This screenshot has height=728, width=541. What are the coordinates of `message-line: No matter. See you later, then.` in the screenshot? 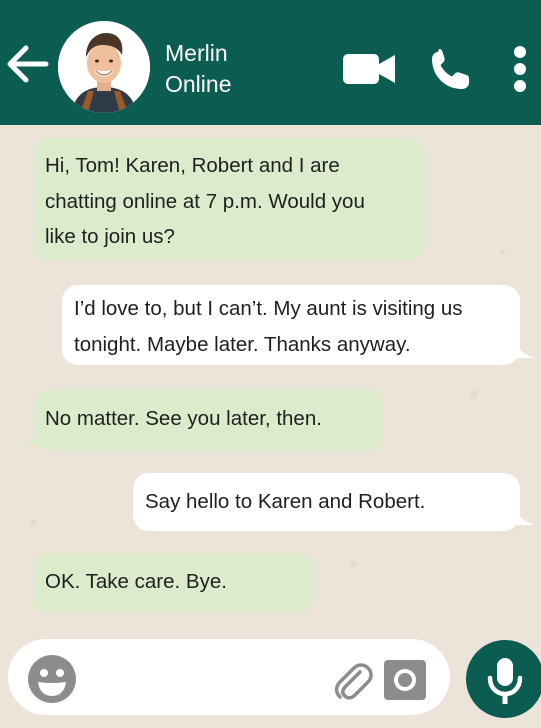 It's located at (183, 418).